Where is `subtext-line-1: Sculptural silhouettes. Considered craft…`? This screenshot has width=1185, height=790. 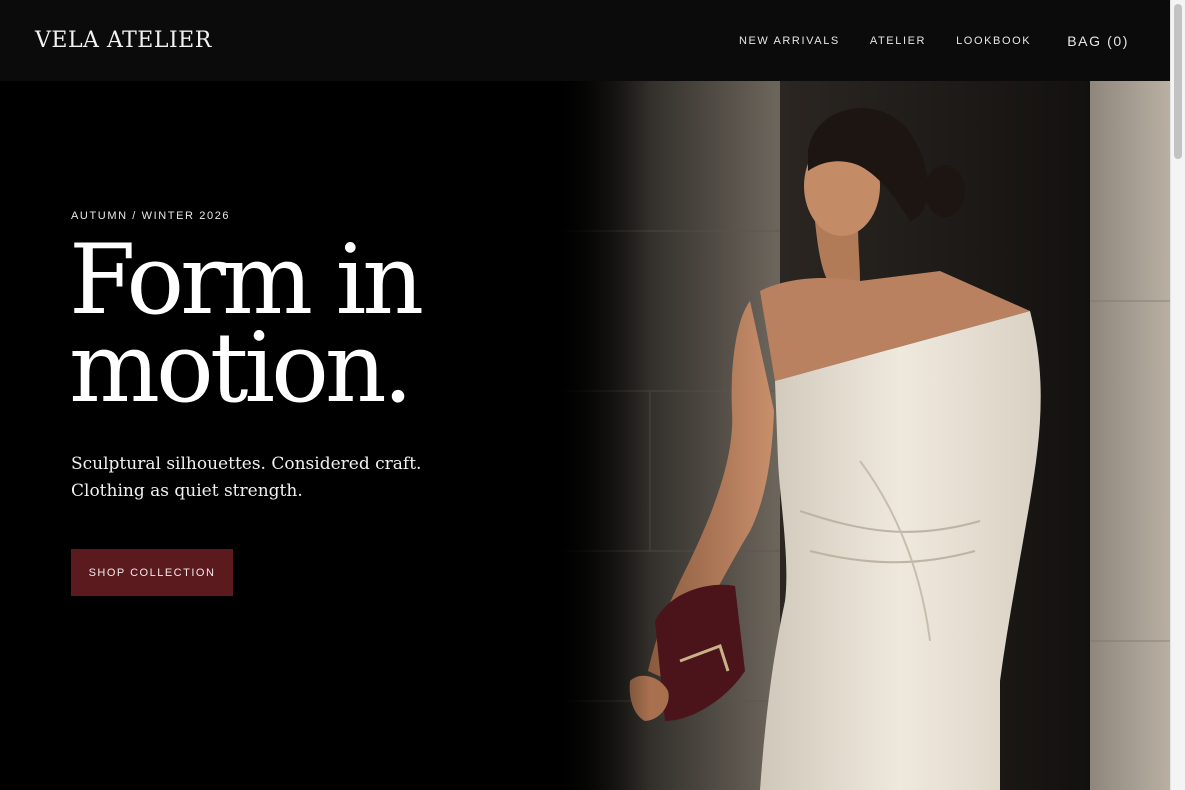 subtext-line-1: Sculptural silhouettes. Considered craft… is located at coordinates (246, 464).